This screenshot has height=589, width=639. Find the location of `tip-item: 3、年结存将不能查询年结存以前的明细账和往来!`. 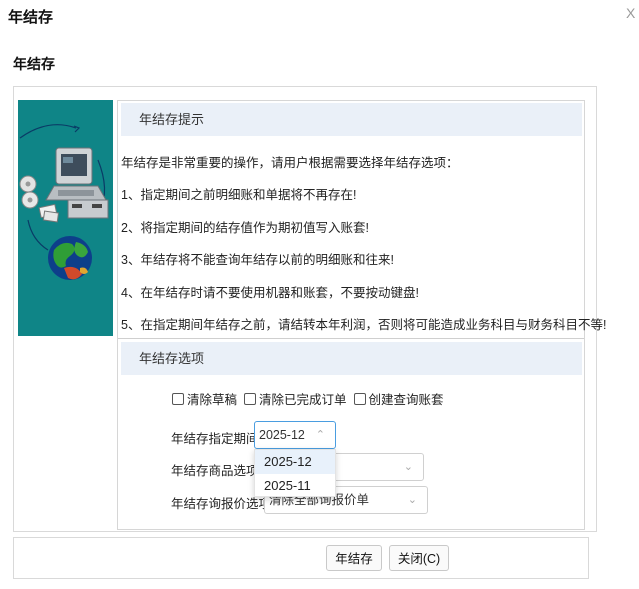

tip-item: 3、年结存将不能查询年结存以前的明细账和往来! is located at coordinates (257, 260).